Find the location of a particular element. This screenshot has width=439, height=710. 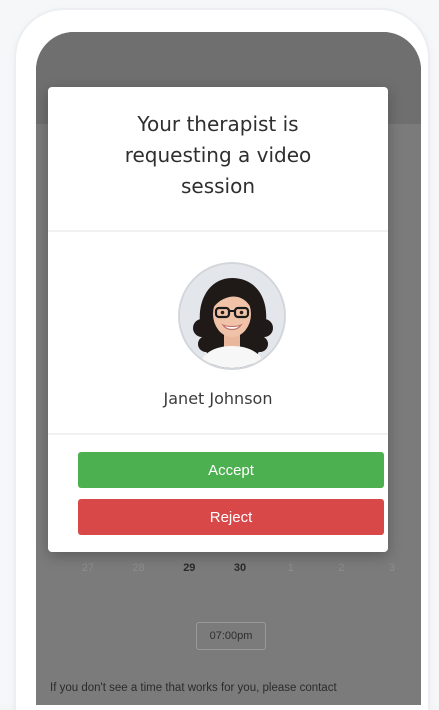

calendar-day: 2 is located at coordinates (341, 571).